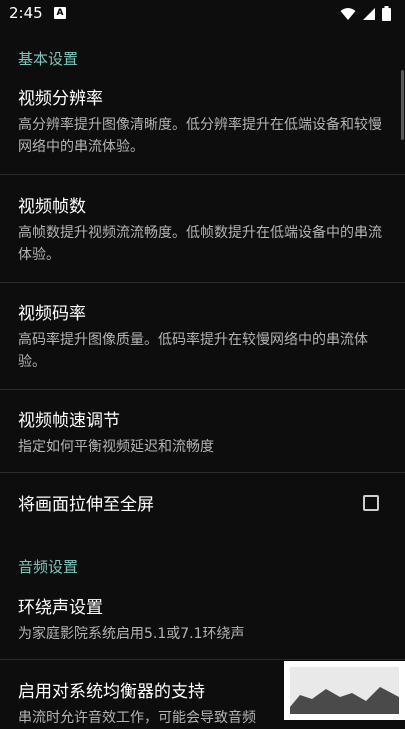  Describe the element at coordinates (116, 447) in the screenshot. I see `pref-summary: 指定如何平衡视频延迟和流畅度` at that location.